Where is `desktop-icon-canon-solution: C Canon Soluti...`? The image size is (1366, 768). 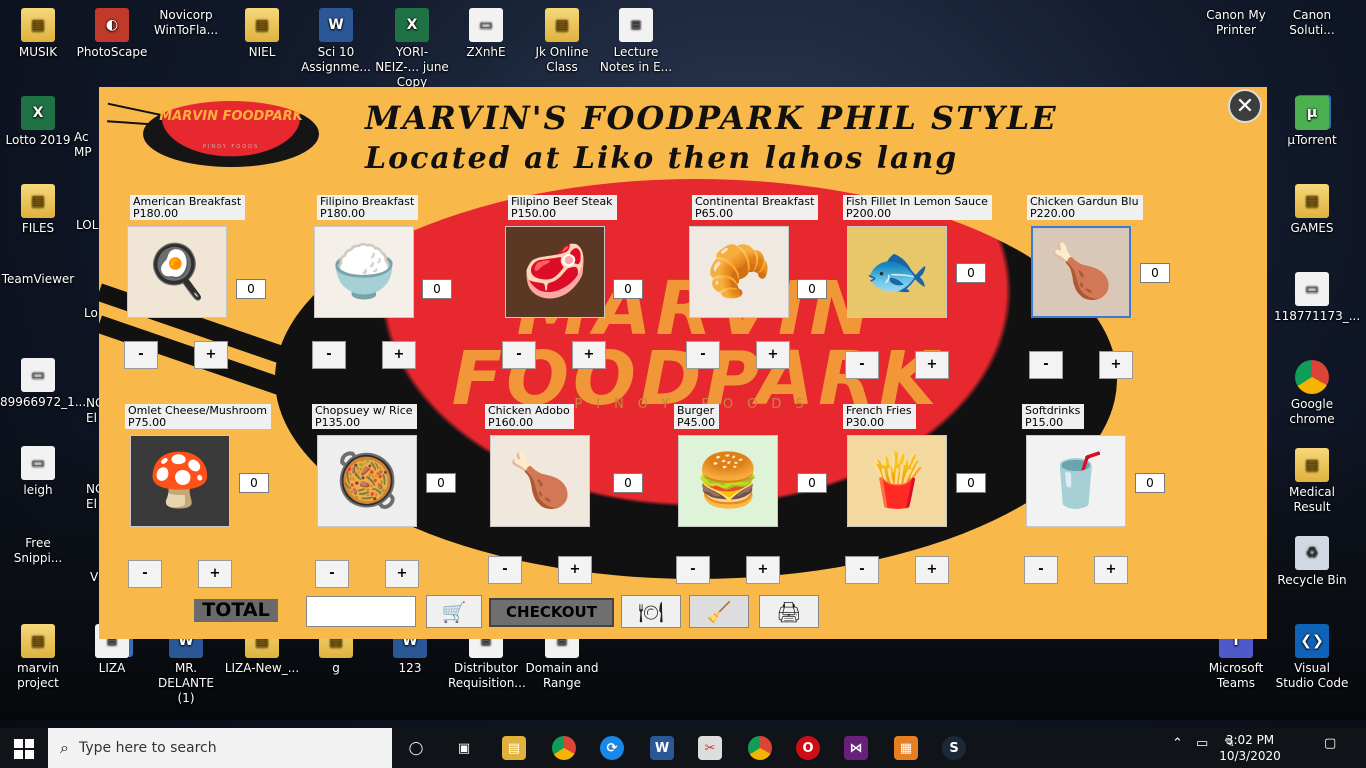
desktop-icon-canon-solution: C Canon Soluti... is located at coordinates (1312, 23).